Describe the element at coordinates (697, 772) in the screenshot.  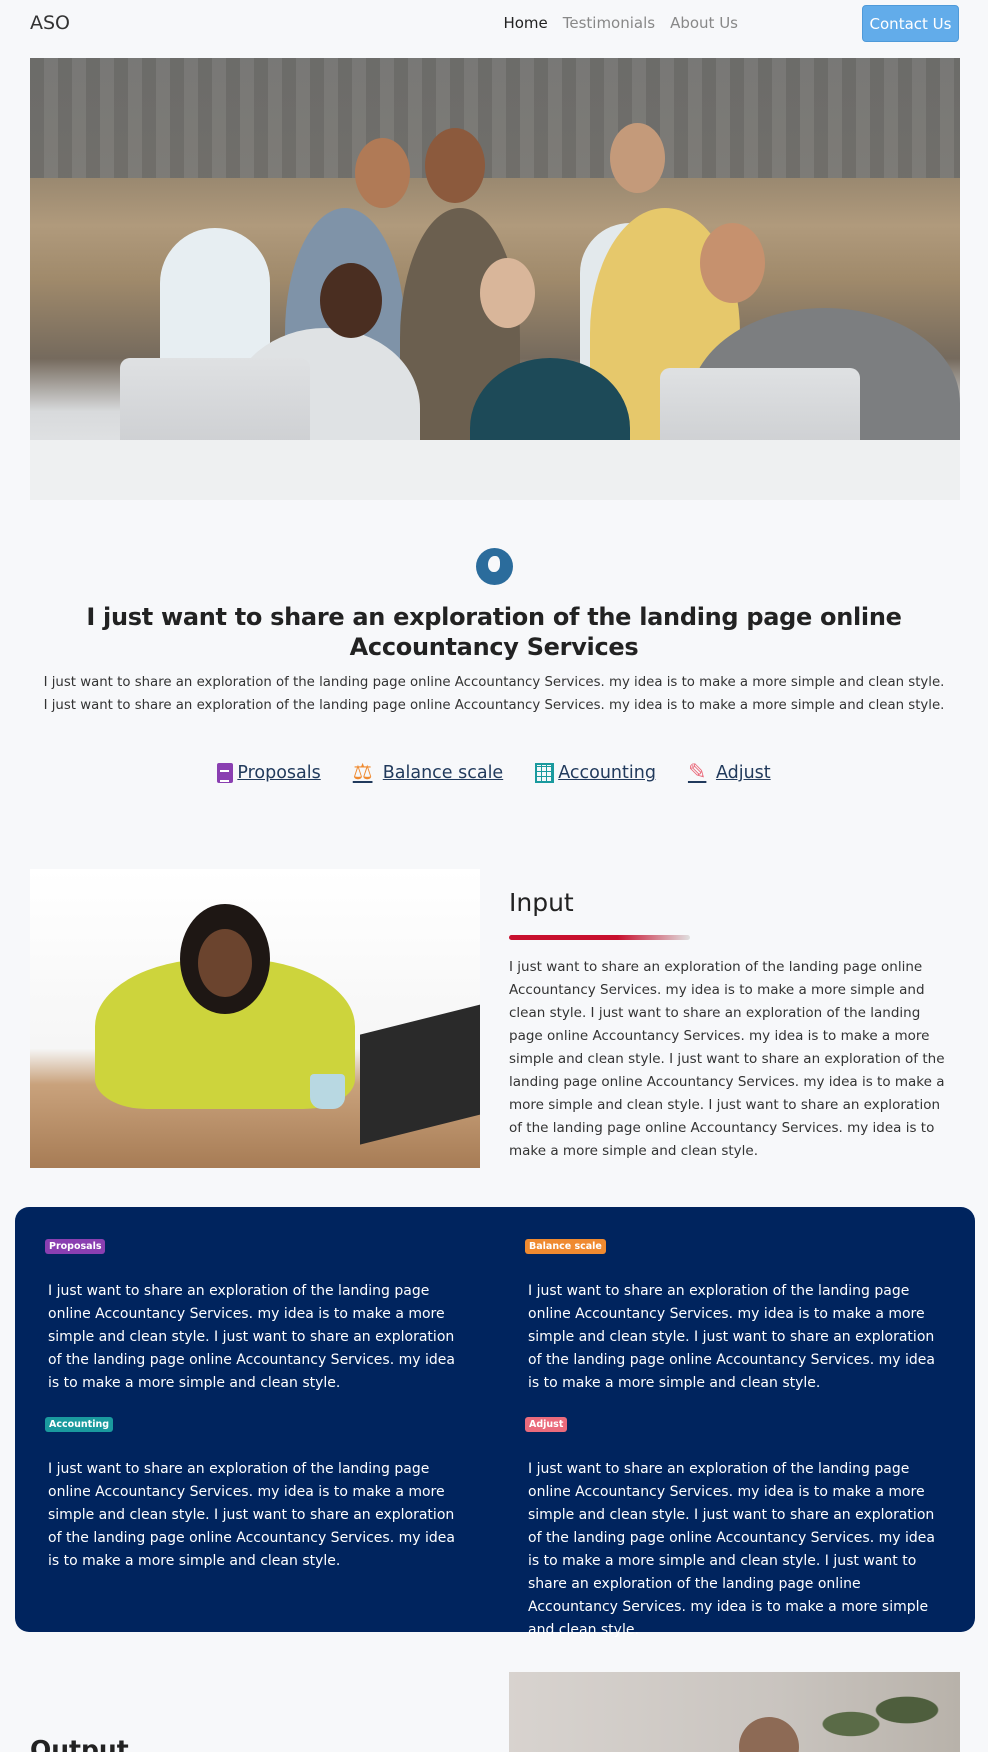
I see `pencil-icon: ✎` at that location.